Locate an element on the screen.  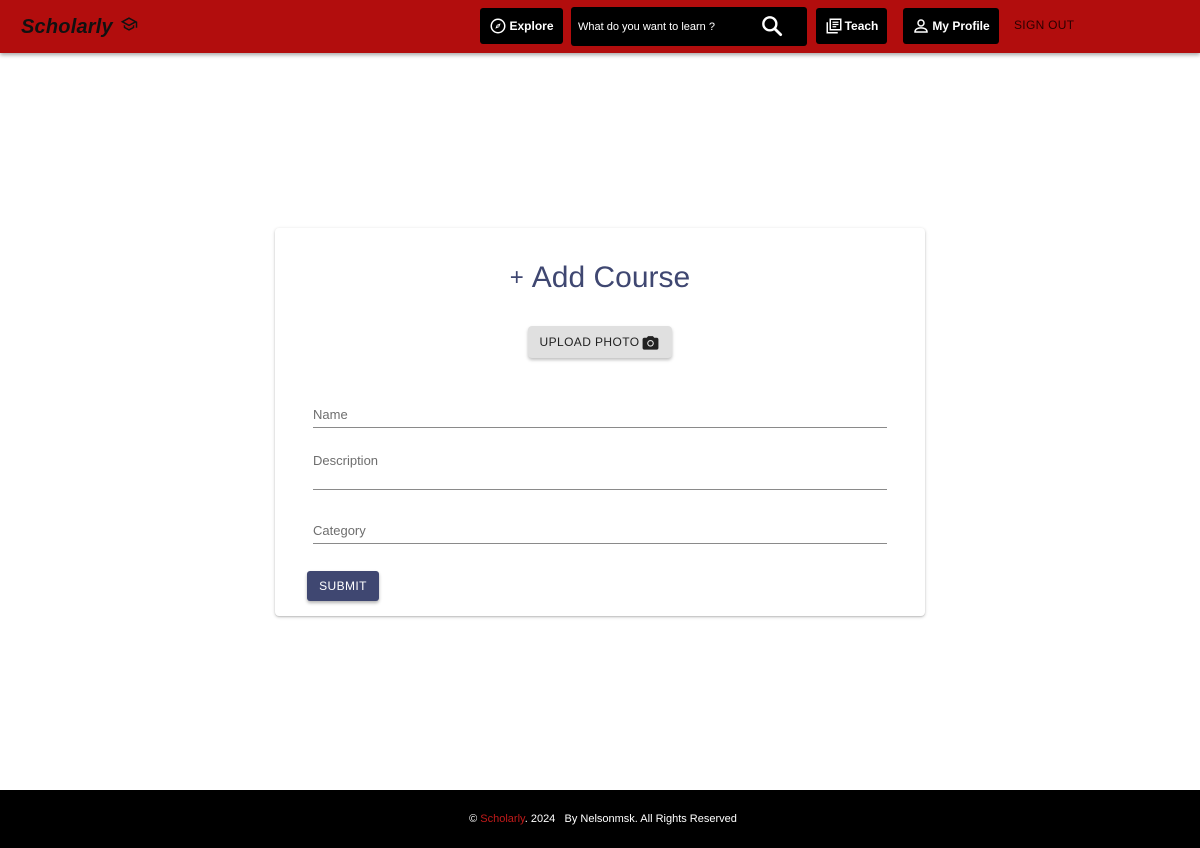
teach-label: Teach is located at coordinates (861, 26).